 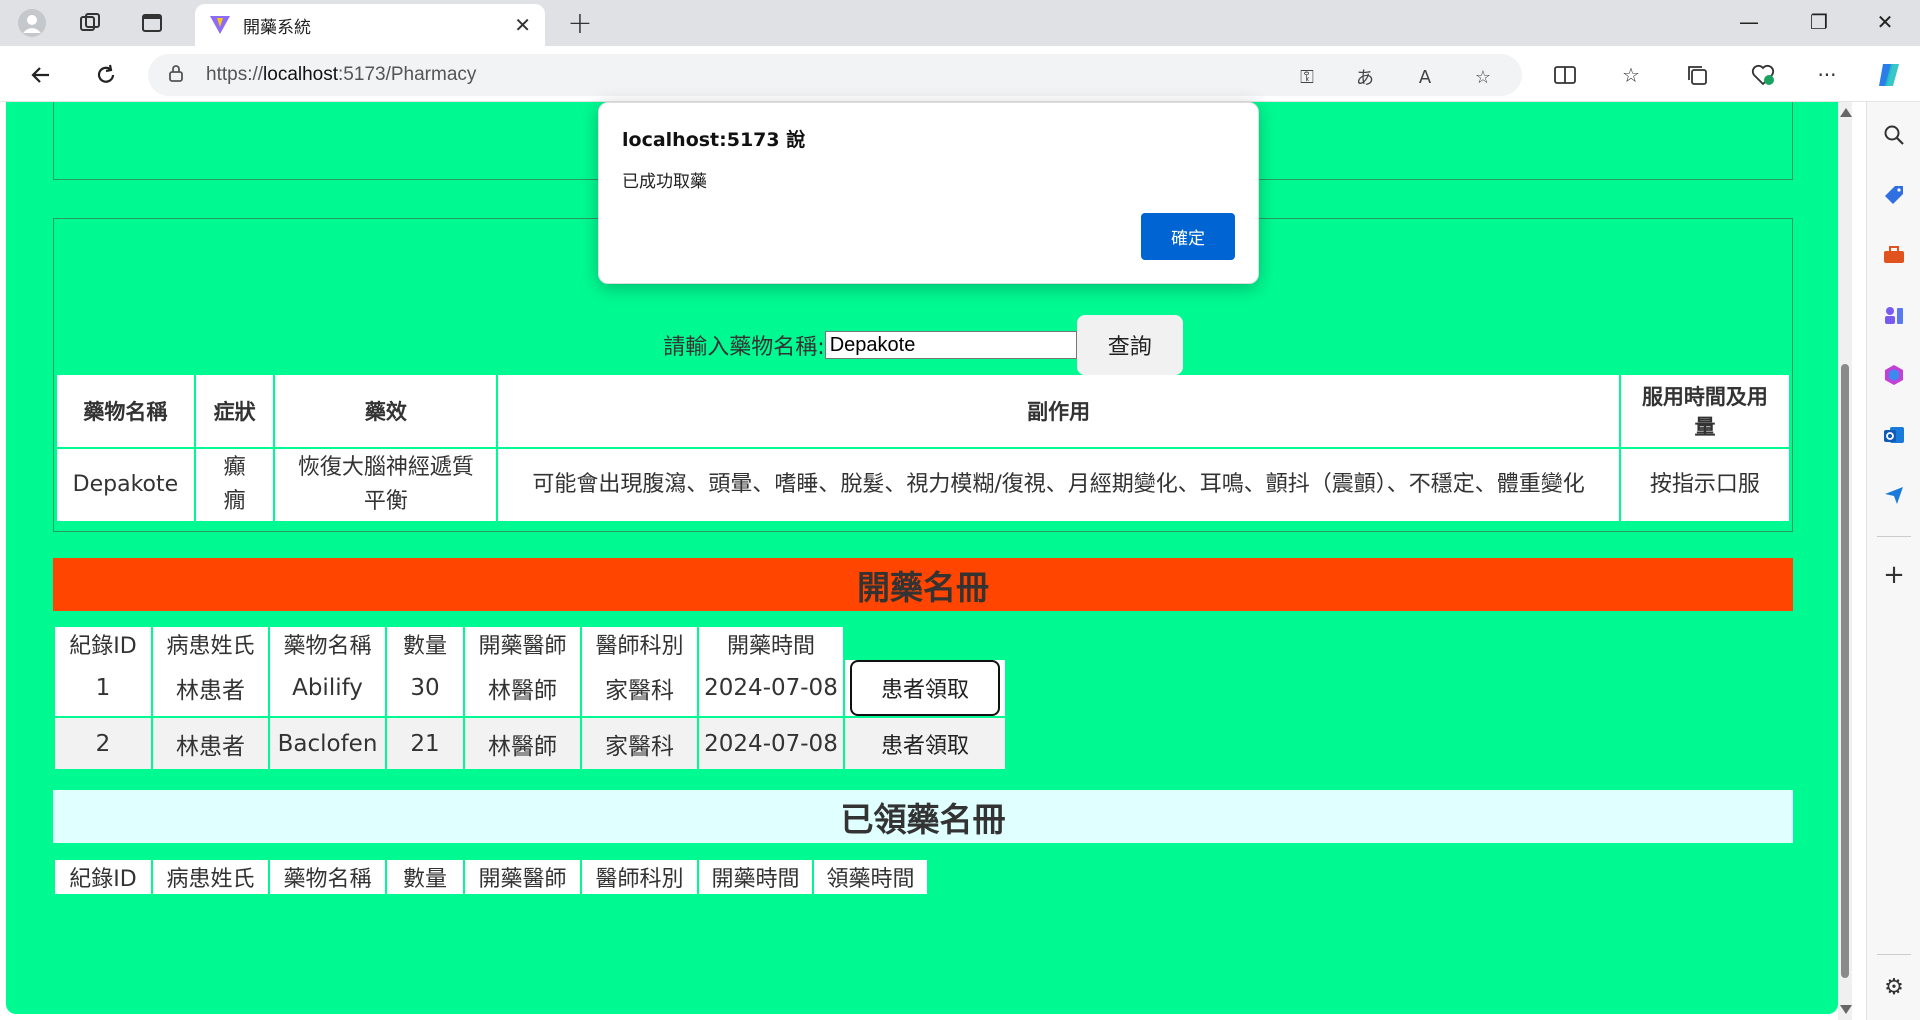 I want to click on key-icon: ⚿, so click(x=1307, y=77).